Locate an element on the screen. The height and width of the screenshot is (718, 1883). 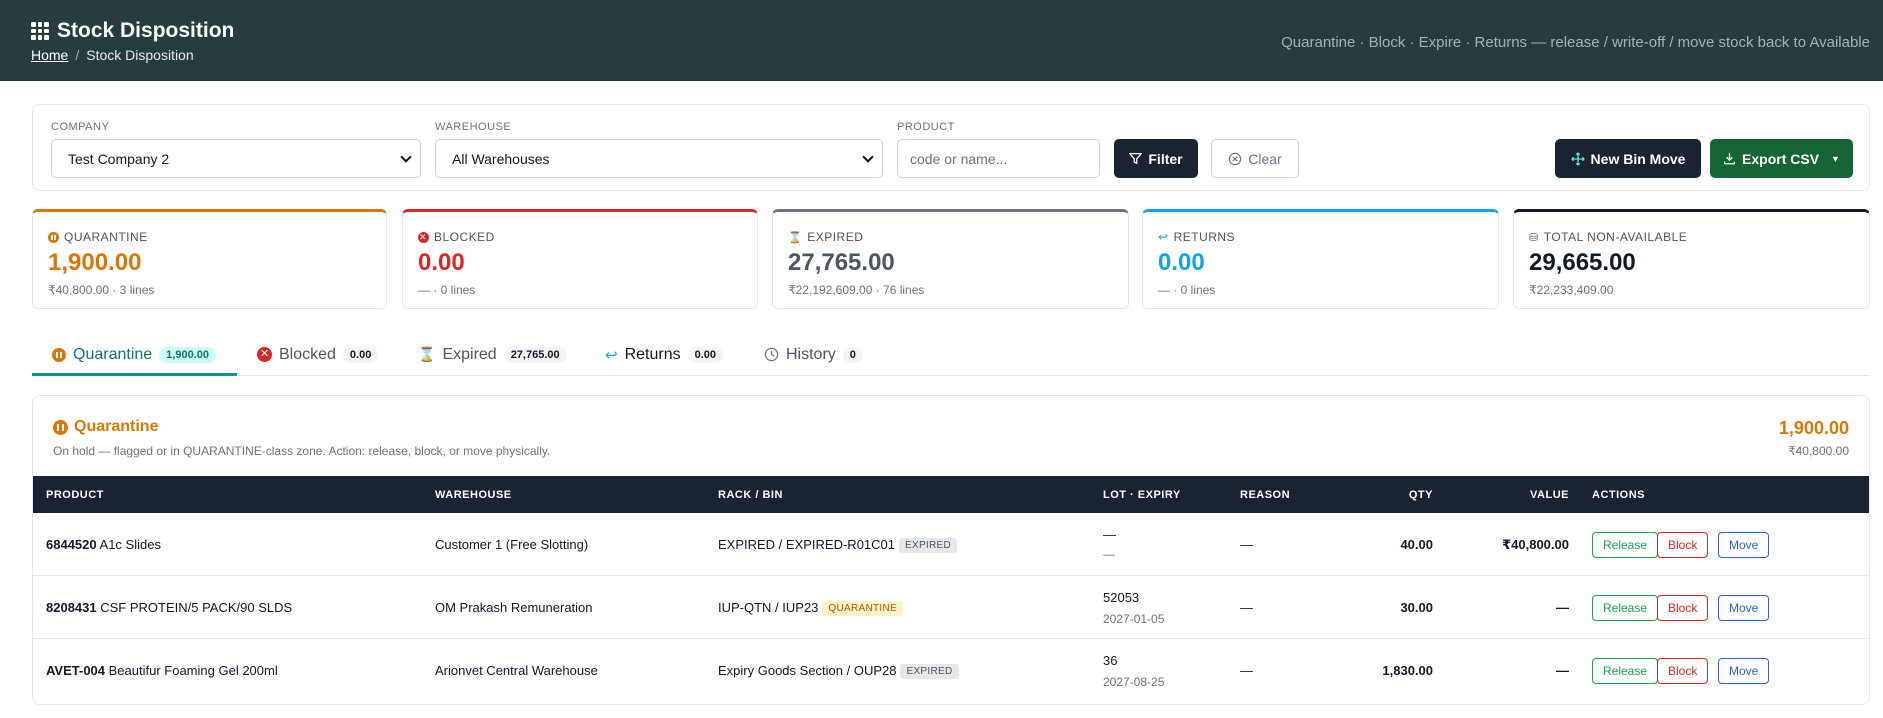
tab-returns: ↩ Returns 0.00 is located at coordinates (664, 354).